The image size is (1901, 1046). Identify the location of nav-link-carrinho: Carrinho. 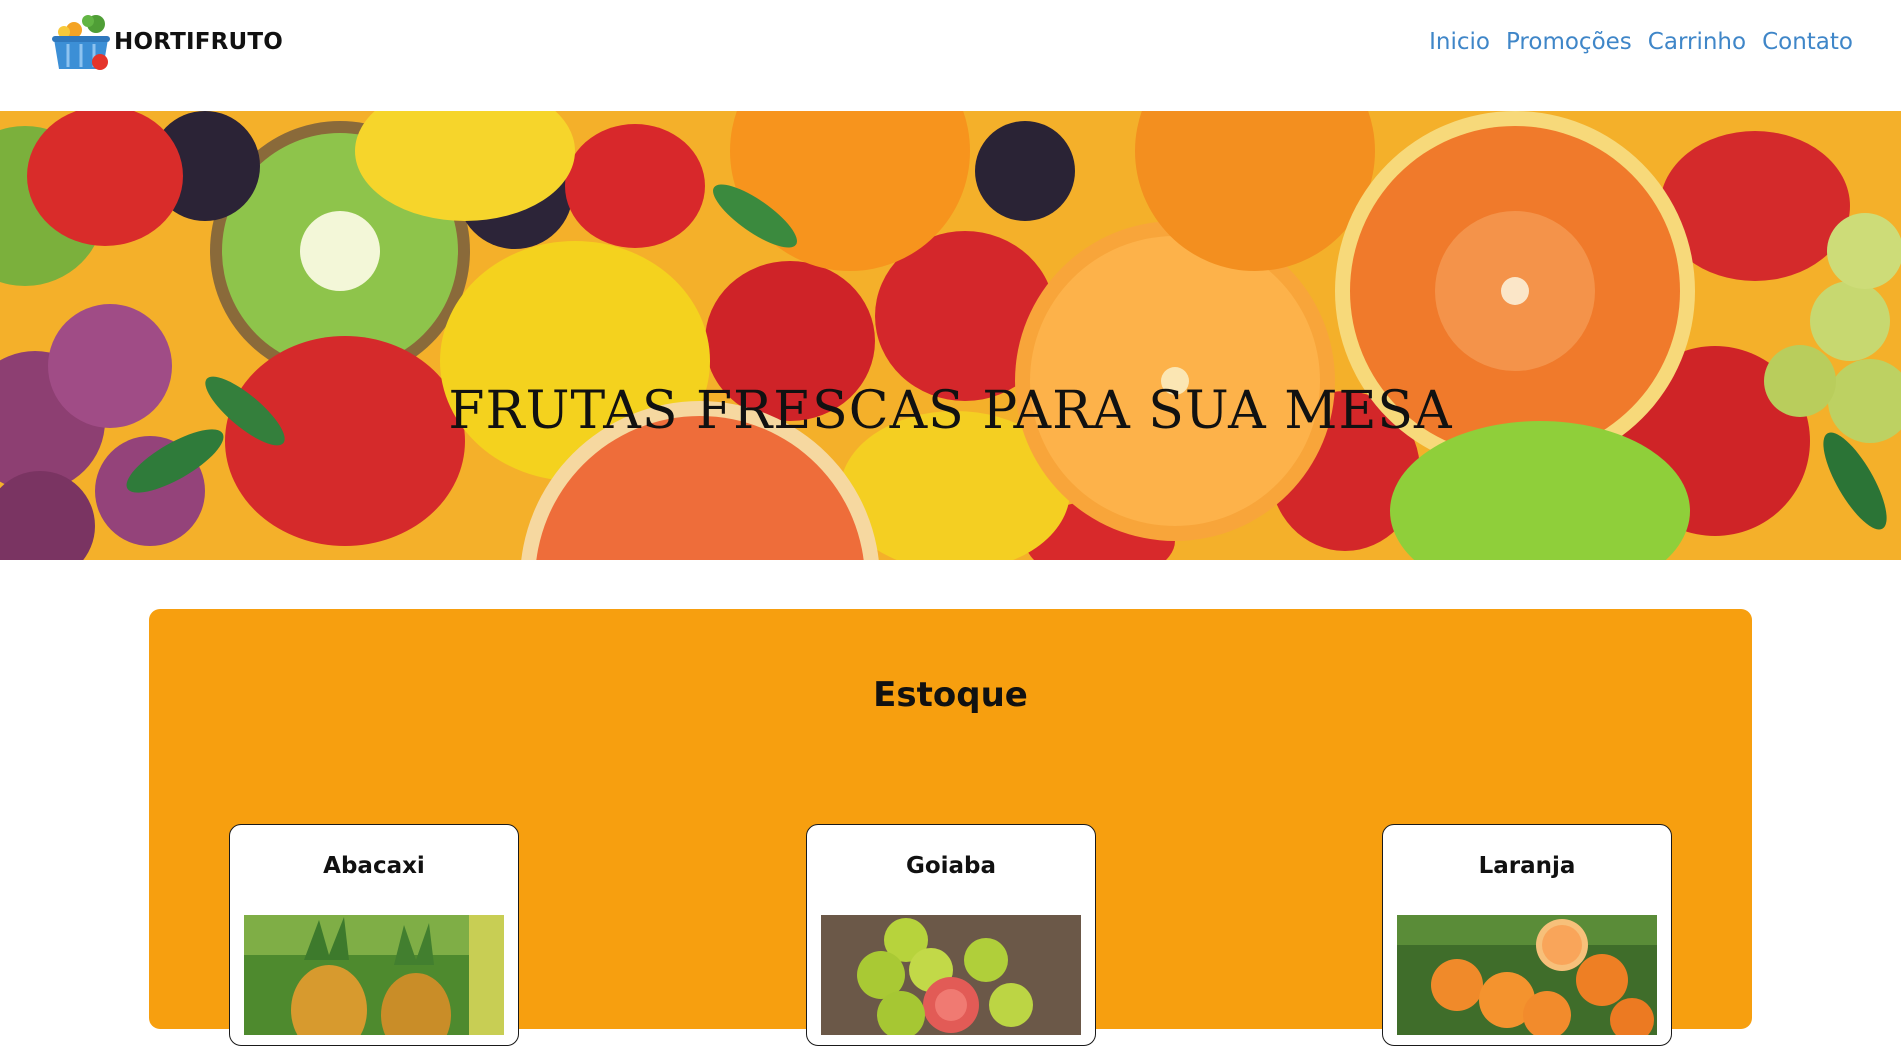
(1697, 42).